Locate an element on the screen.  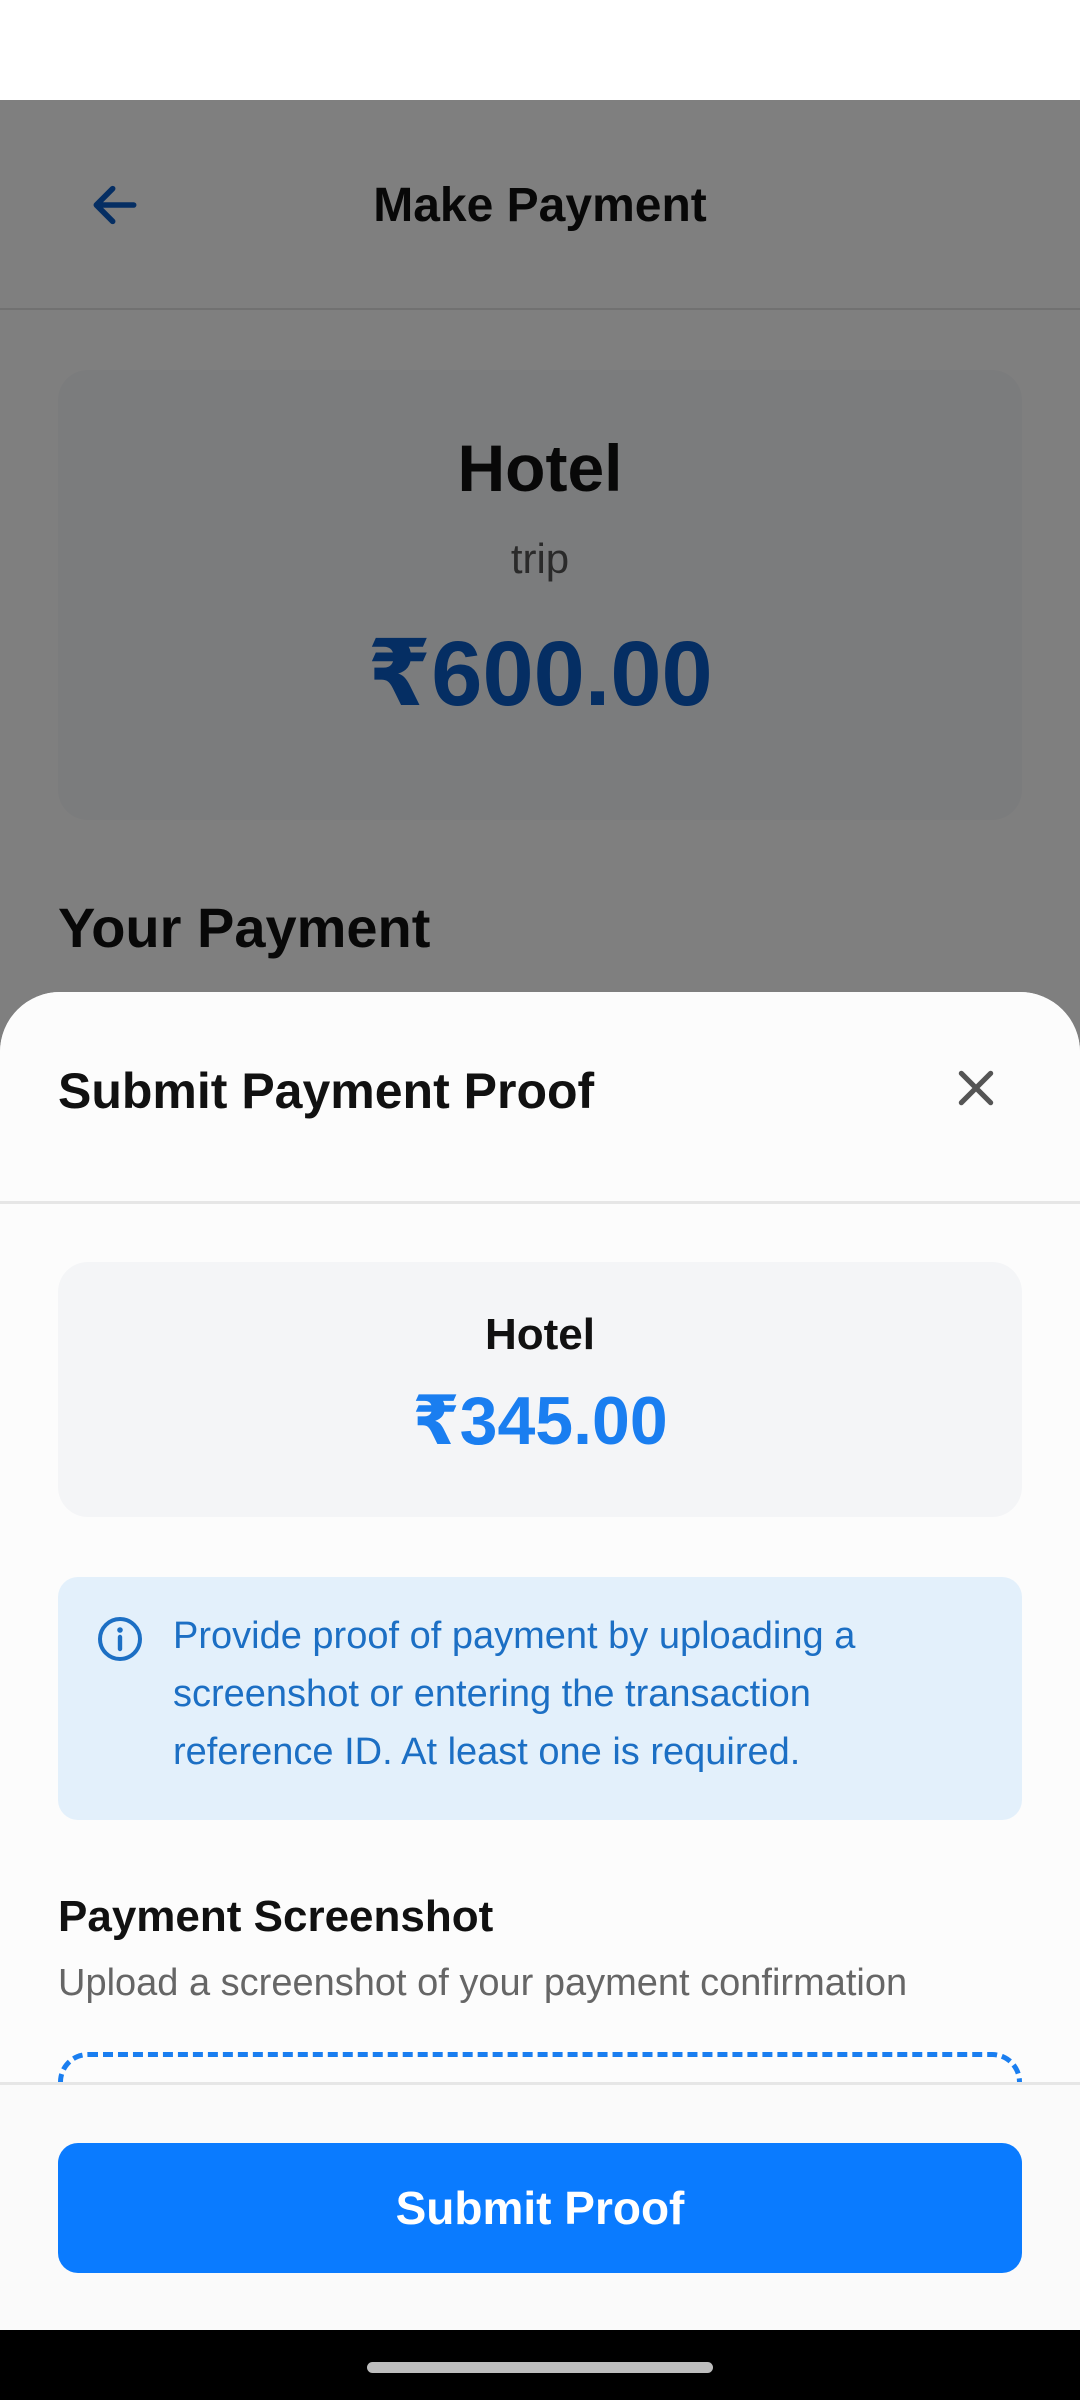
submit-proof-button: Submit Proof is located at coordinates (540, 2208).